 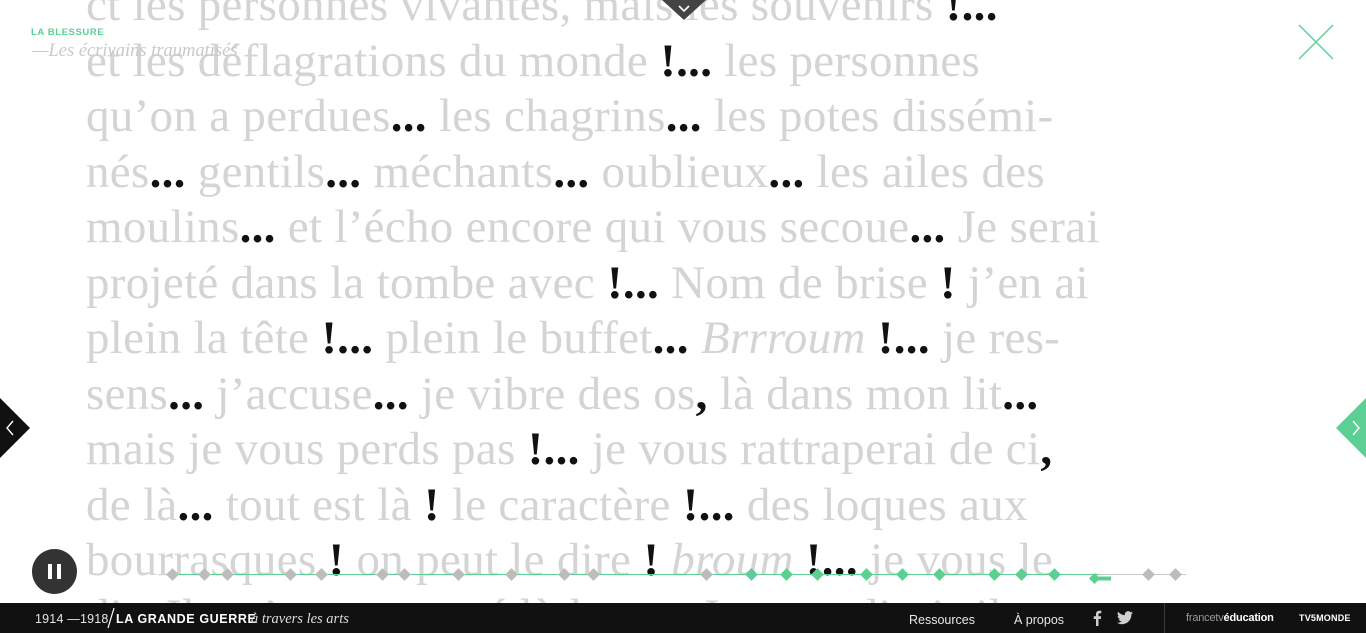 I want to click on top-panel-toggle, so click(x=684, y=10).